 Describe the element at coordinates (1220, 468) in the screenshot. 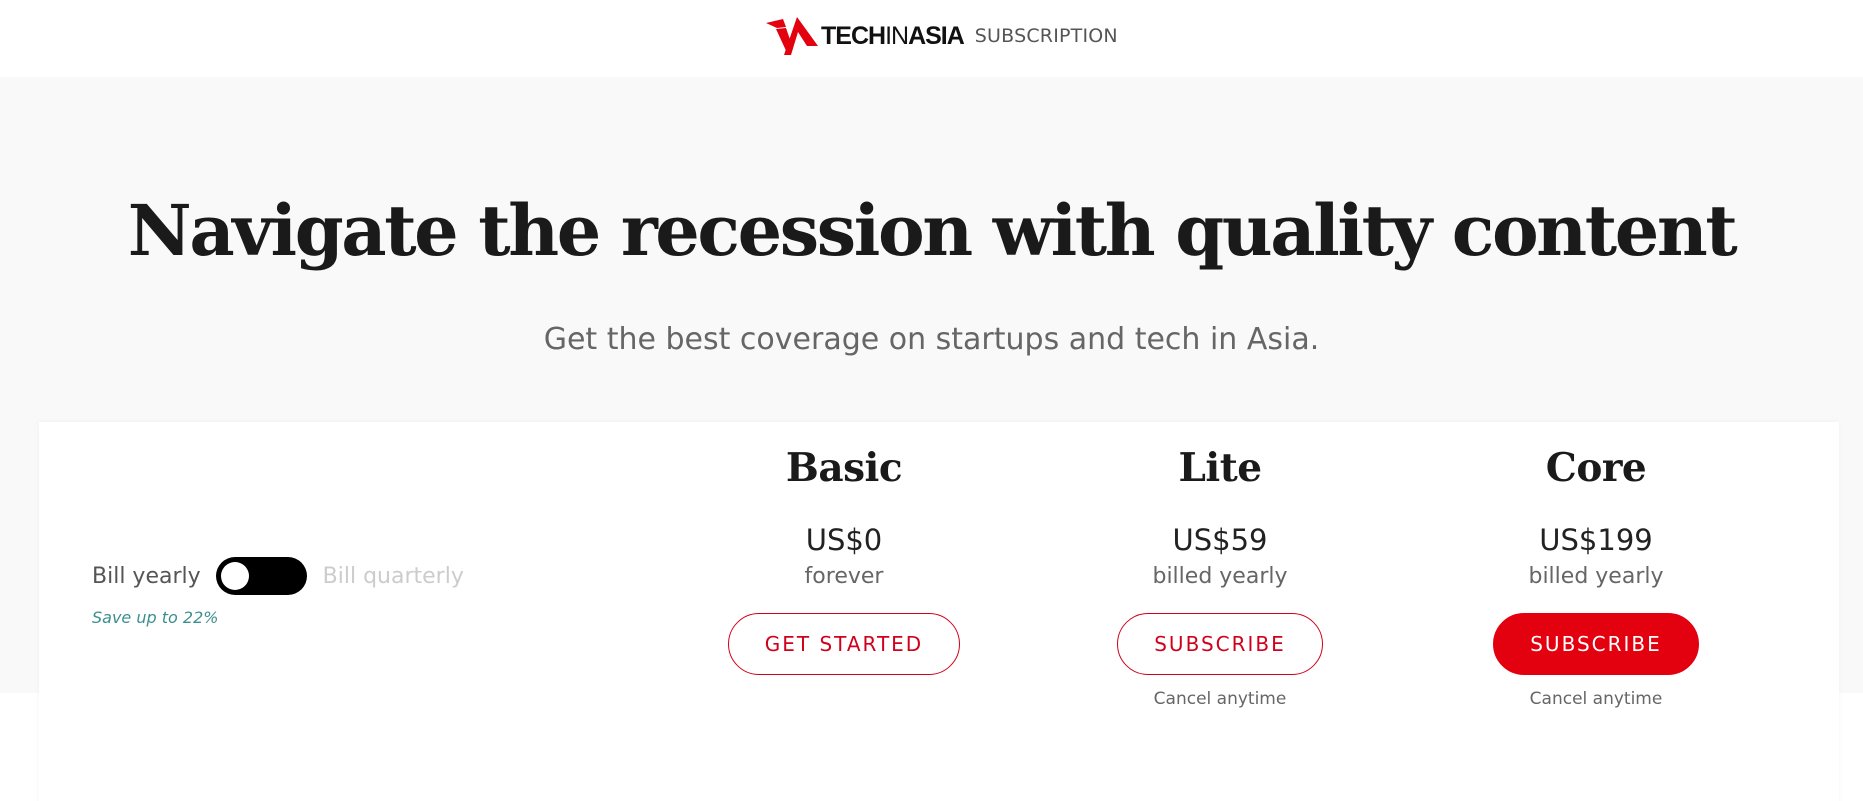

I see `plan-name: Lite` at that location.